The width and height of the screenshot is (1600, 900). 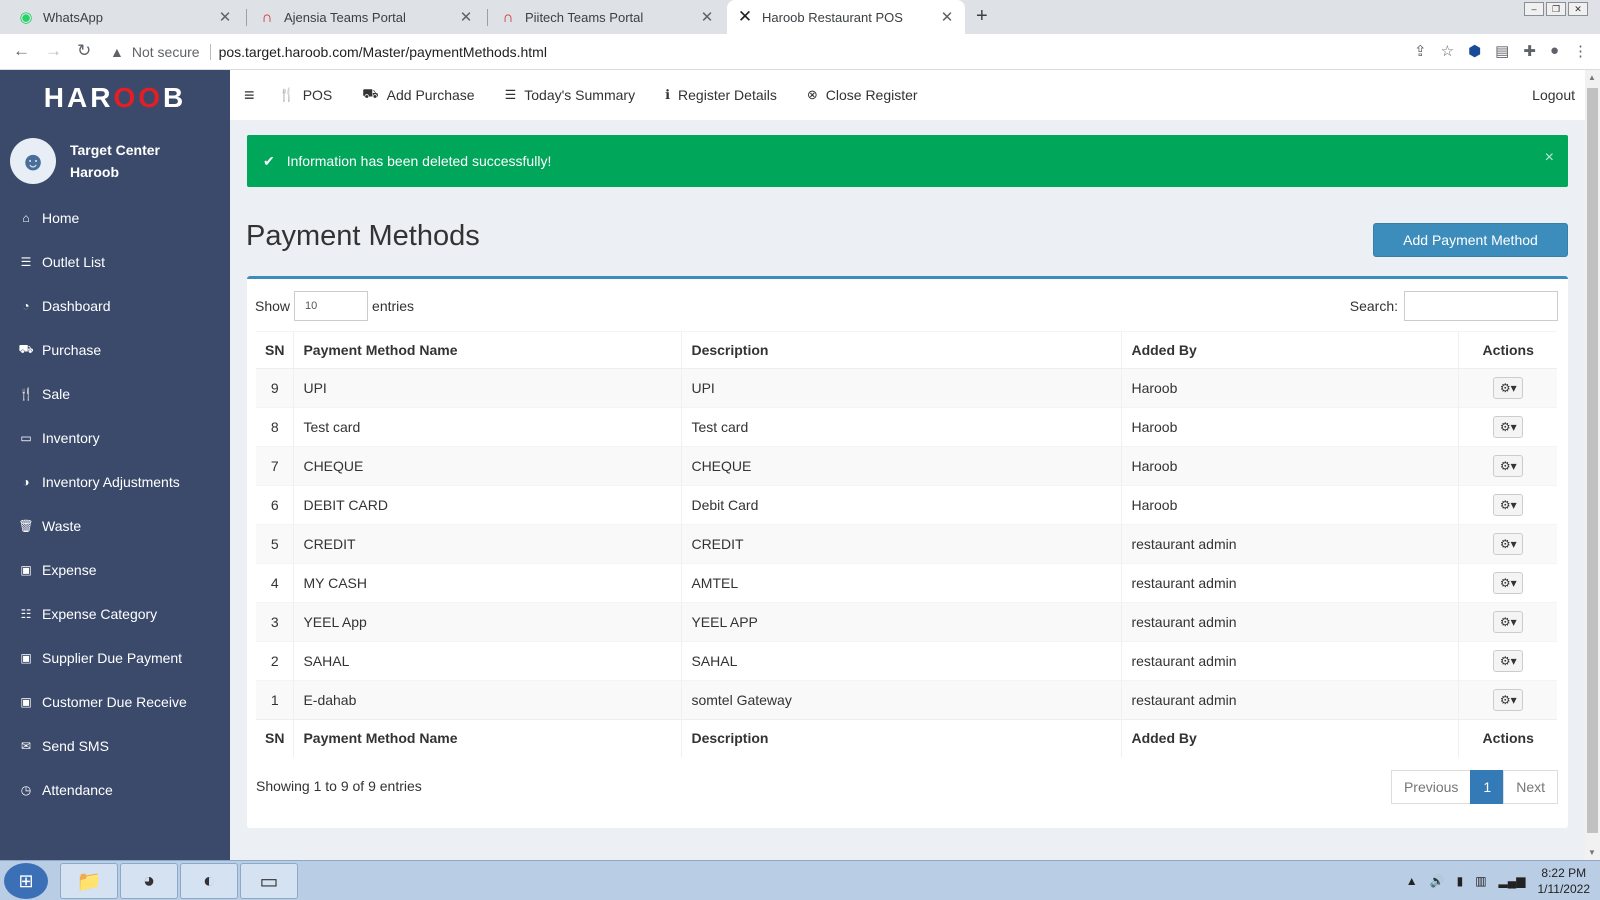 What do you see at coordinates (1549, 158) in the screenshot?
I see `close-alert-icon: ×` at bounding box center [1549, 158].